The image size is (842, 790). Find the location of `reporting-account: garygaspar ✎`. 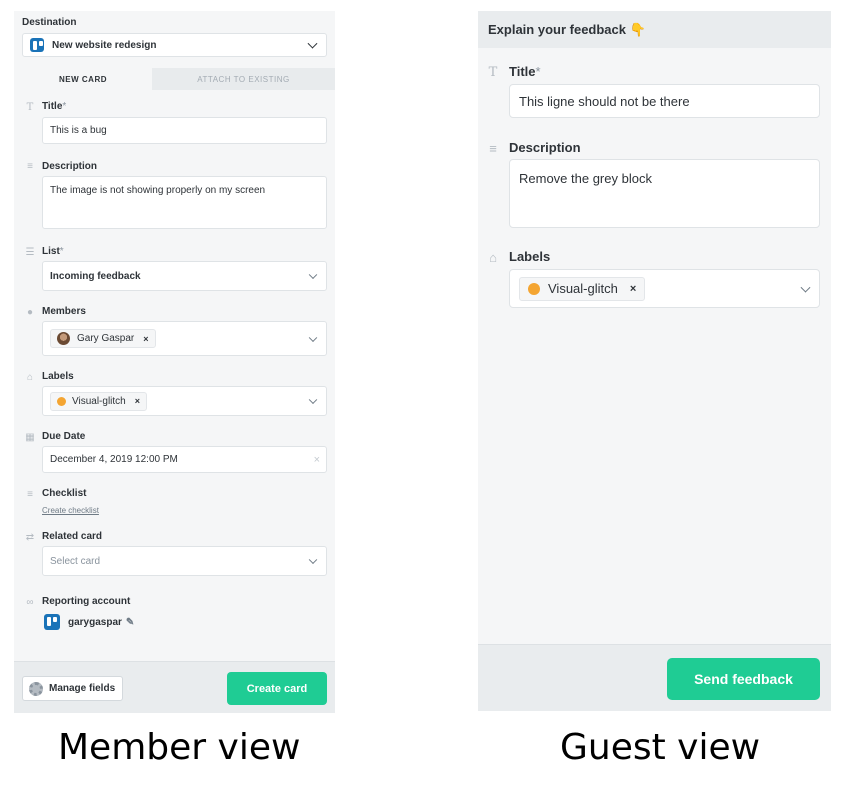

reporting-account: garygaspar ✎ is located at coordinates (89, 622).